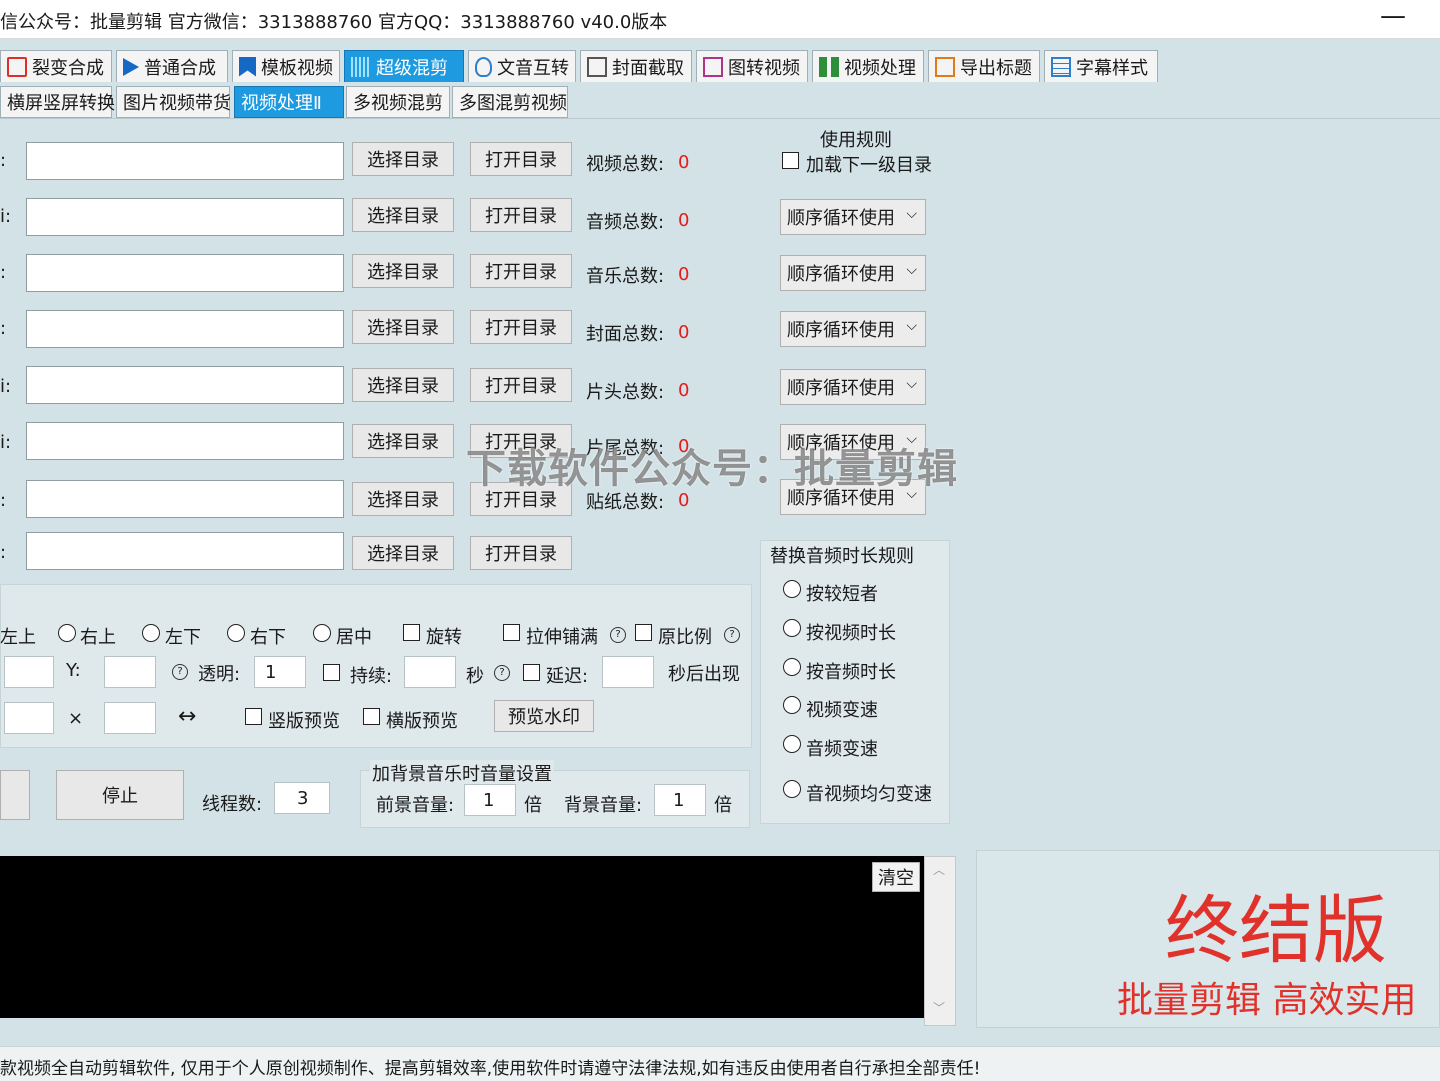 This screenshot has width=1440, height=1081. I want to click on cover-rule-dropdown: 顺序循环使用 ⌵, so click(853, 329).